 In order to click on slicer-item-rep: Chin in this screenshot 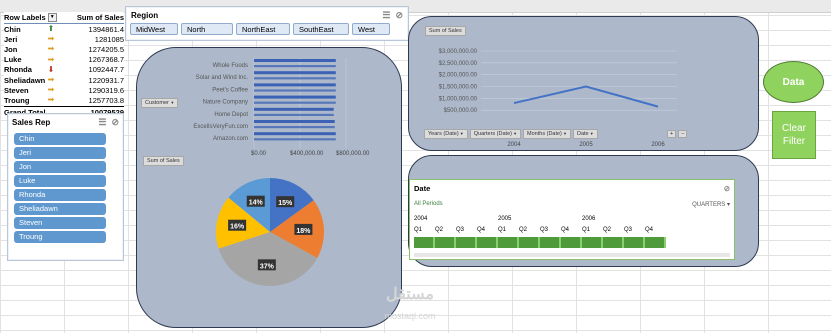, I will do `click(60, 139)`.